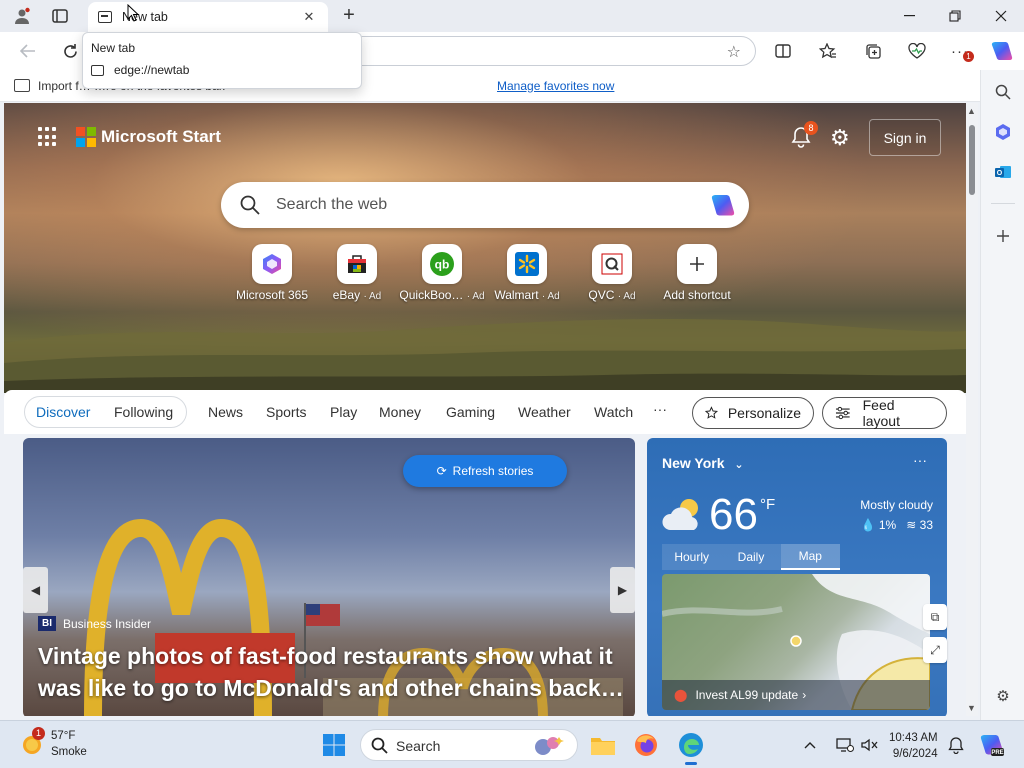 This screenshot has height=768, width=1024. Describe the element at coordinates (357, 273) in the screenshot. I see `shortcut-ebay: eBay · Ad` at that location.